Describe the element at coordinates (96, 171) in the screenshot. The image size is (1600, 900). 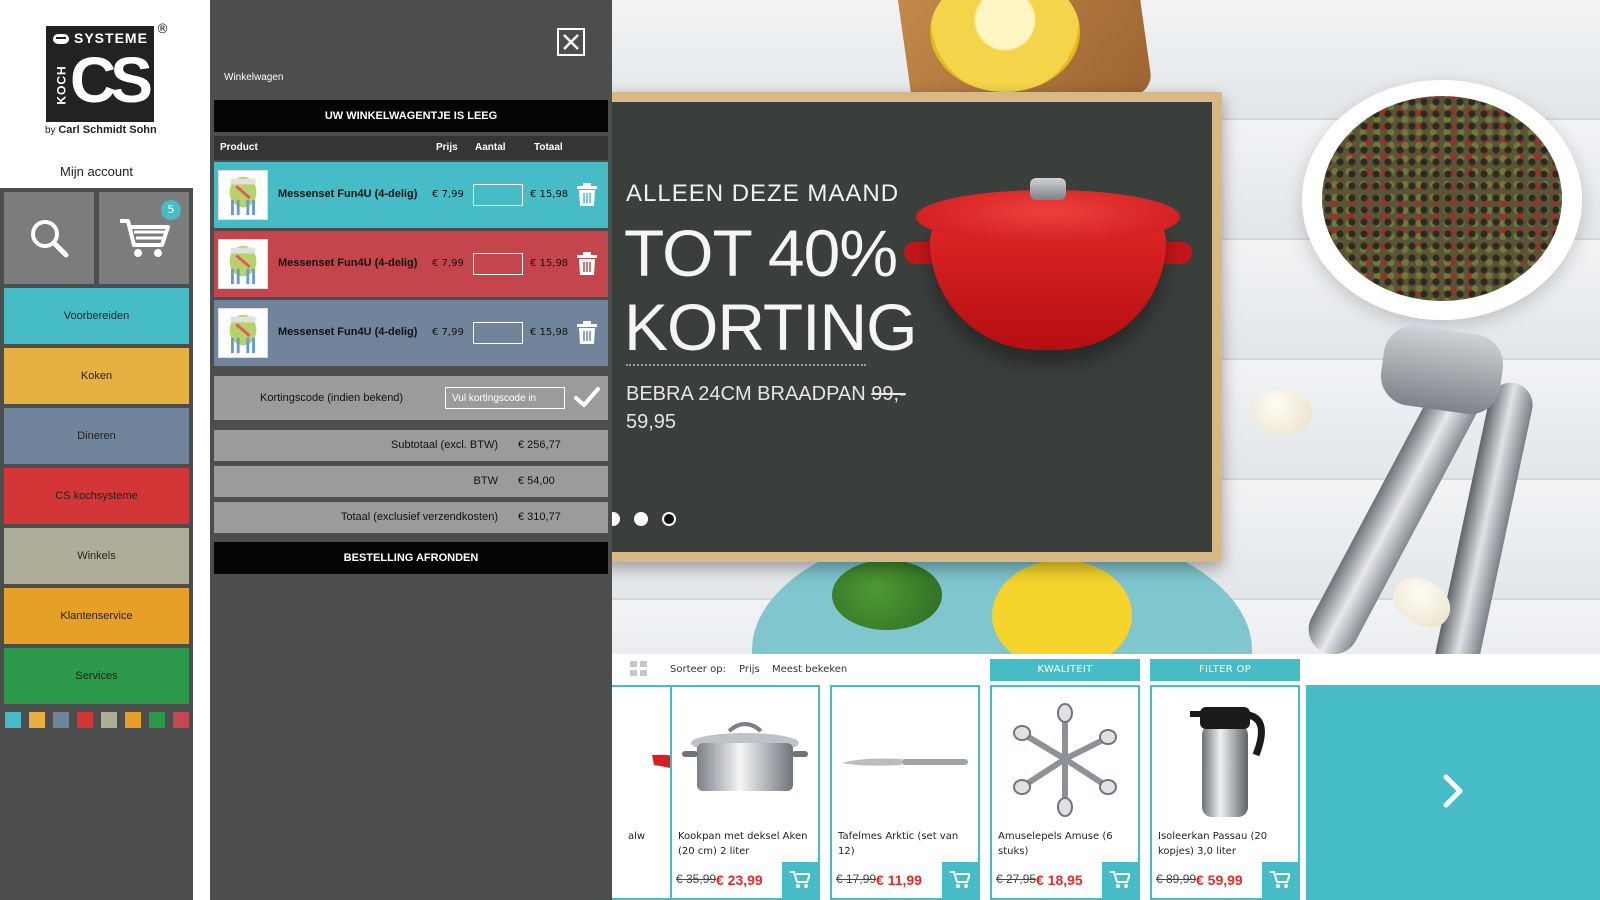
I see `my-account-link: Mijn account` at that location.